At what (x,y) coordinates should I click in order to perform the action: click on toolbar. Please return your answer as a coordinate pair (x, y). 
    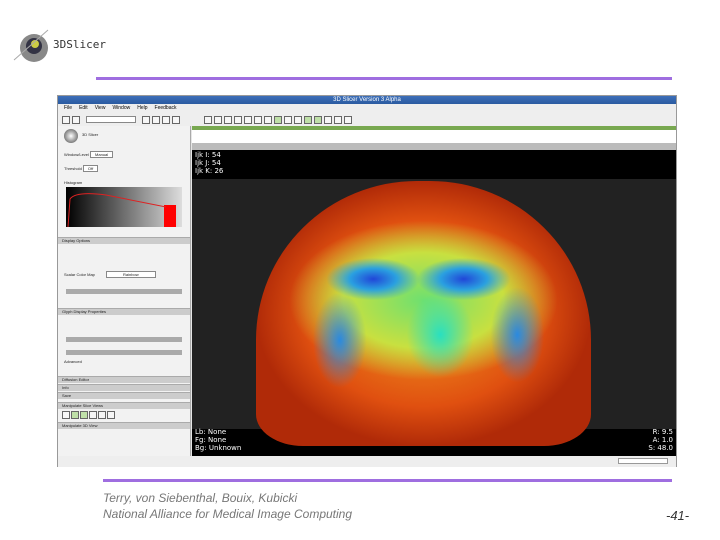
    Looking at the image, I should click on (367, 119).